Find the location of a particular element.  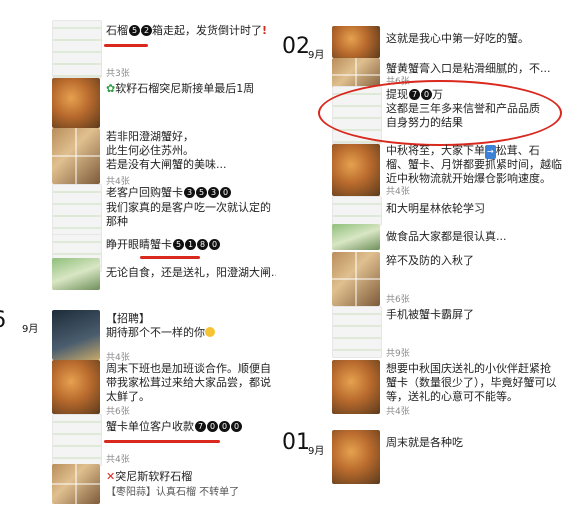

post-text: 这就是我心中第一好吃的蟹。 is located at coordinates (457, 38).